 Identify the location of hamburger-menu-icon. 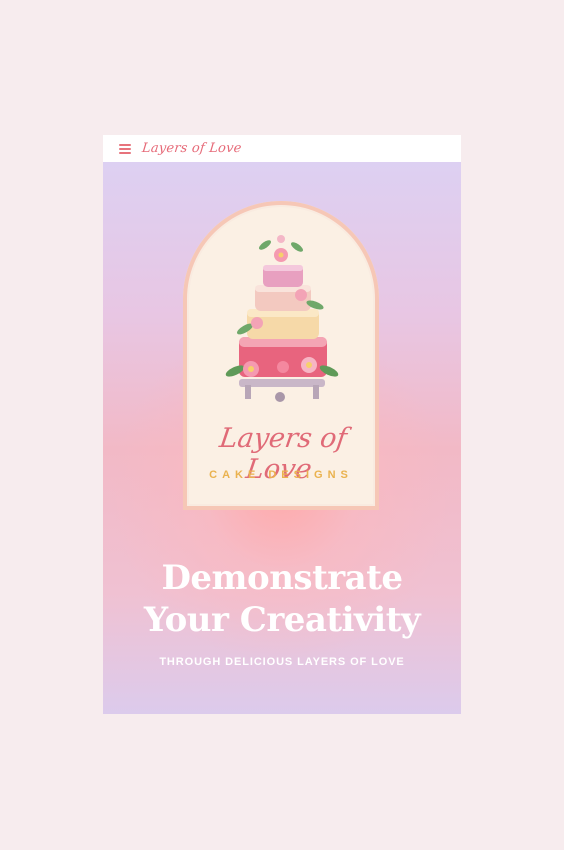
(125, 148).